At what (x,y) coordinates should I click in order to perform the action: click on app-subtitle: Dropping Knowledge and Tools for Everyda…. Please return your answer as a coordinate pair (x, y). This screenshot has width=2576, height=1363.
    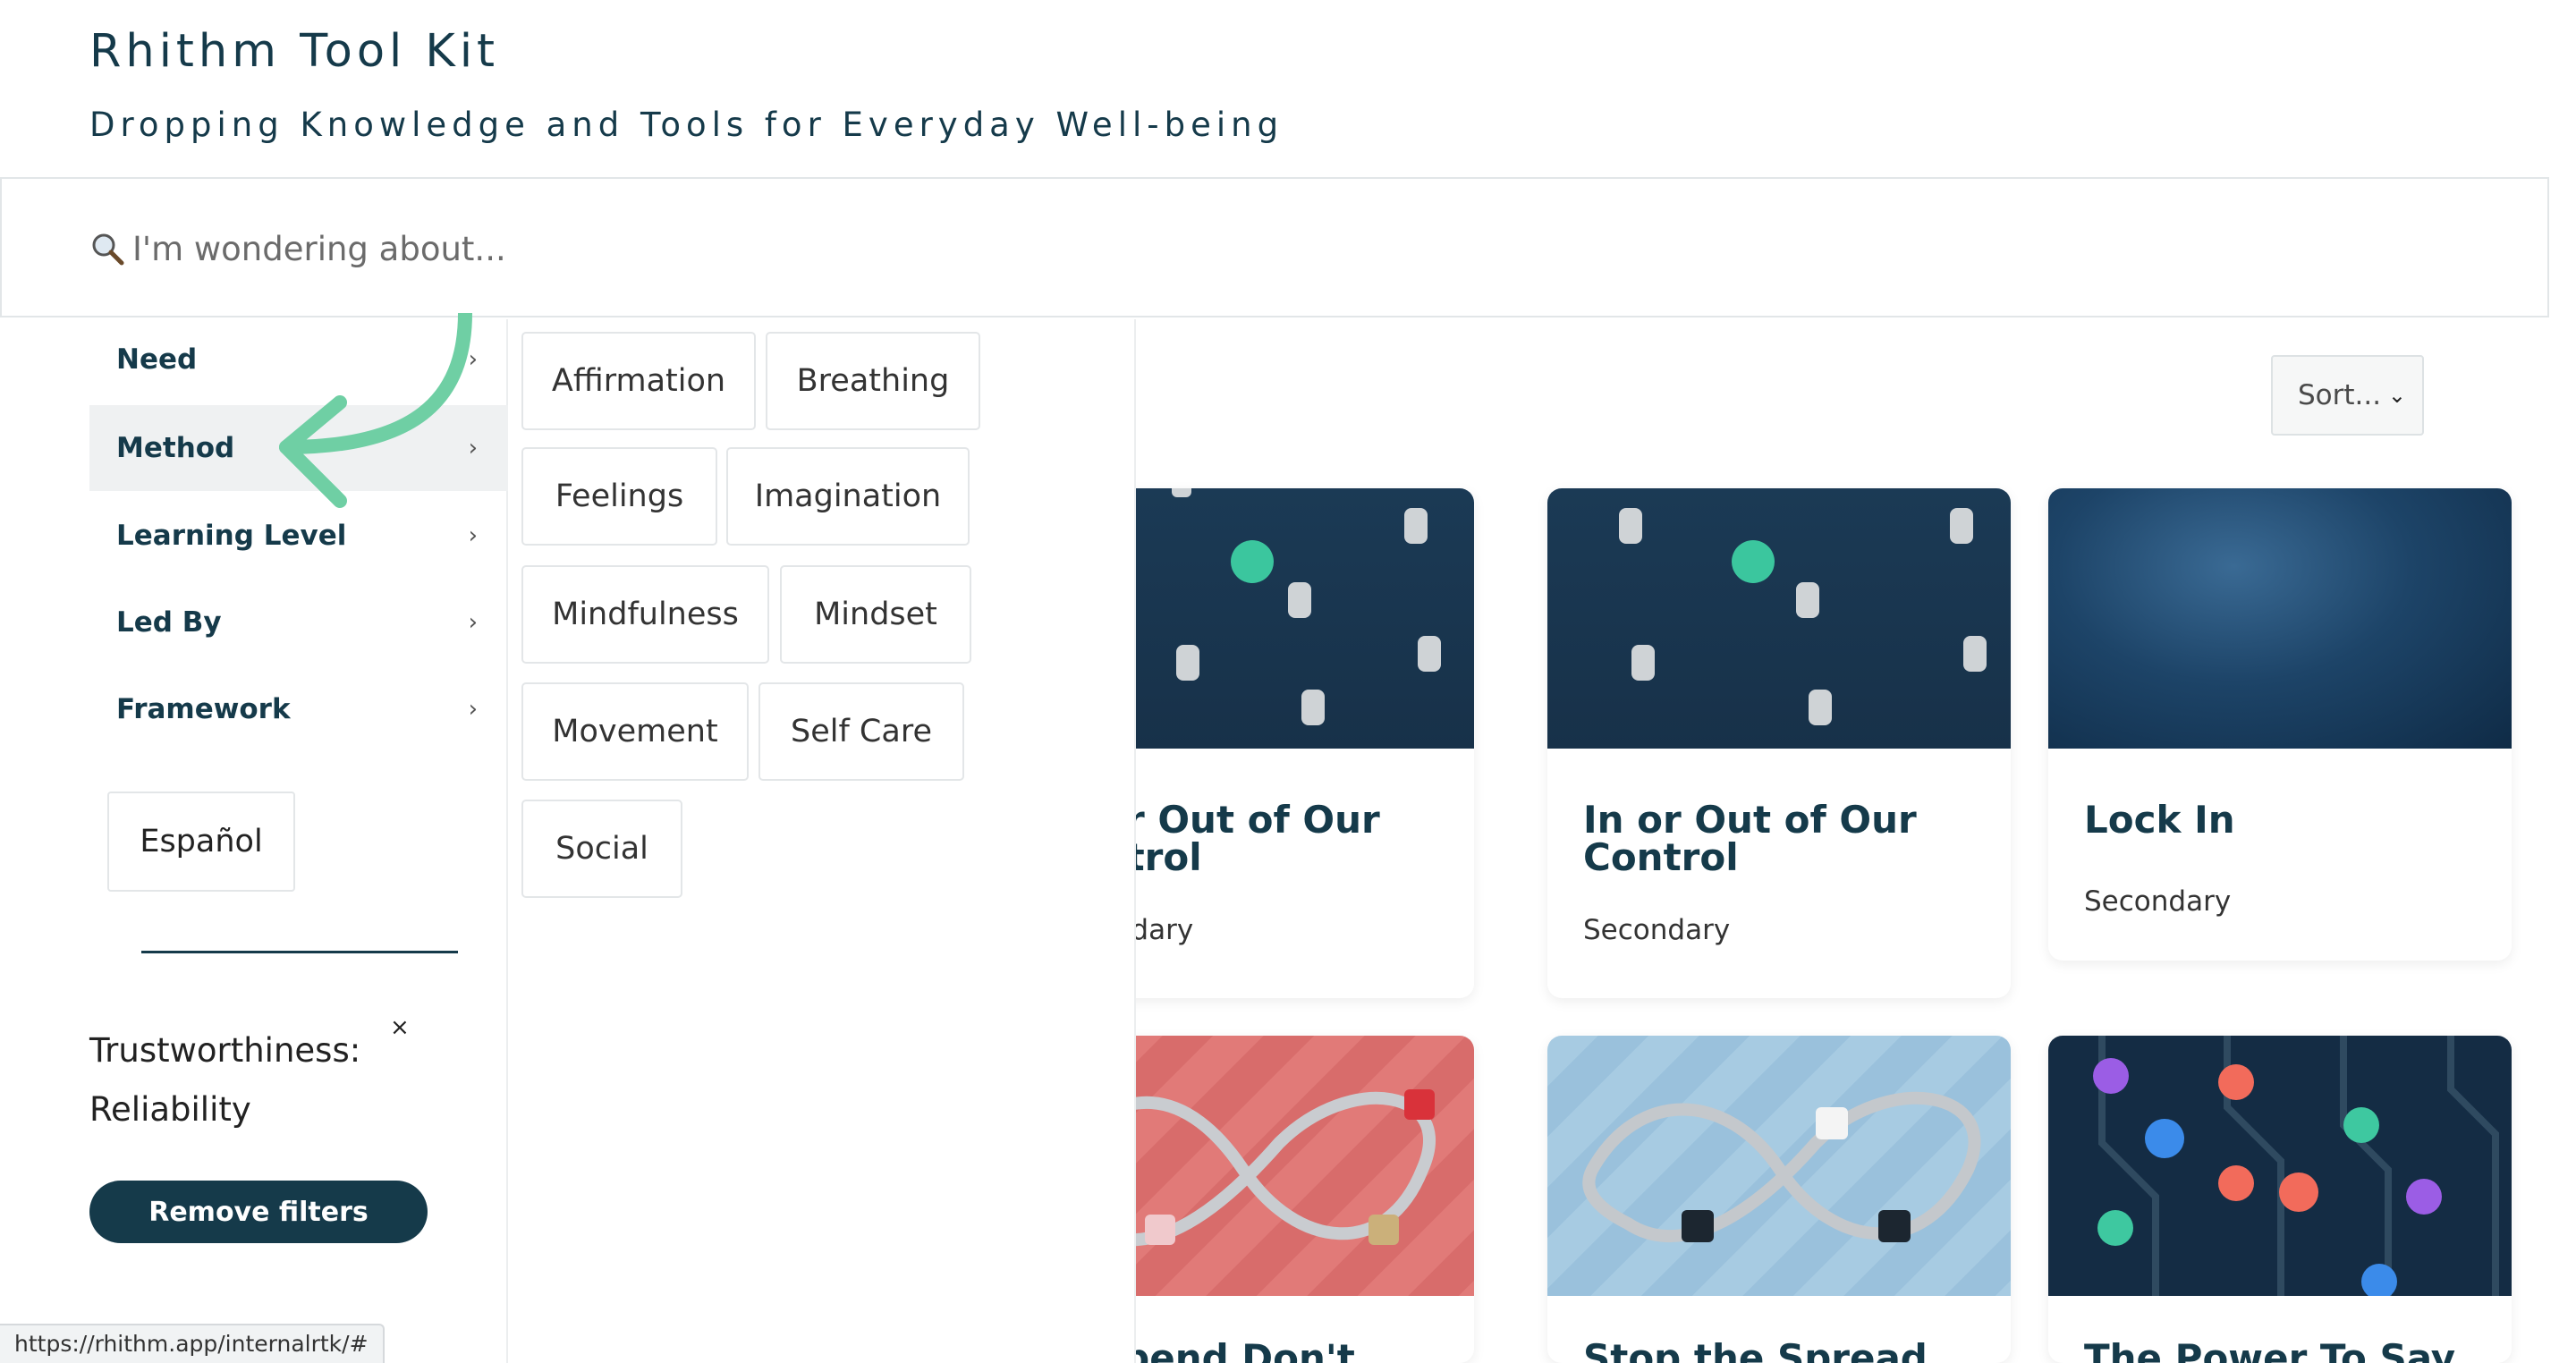
    Looking at the image, I should click on (686, 125).